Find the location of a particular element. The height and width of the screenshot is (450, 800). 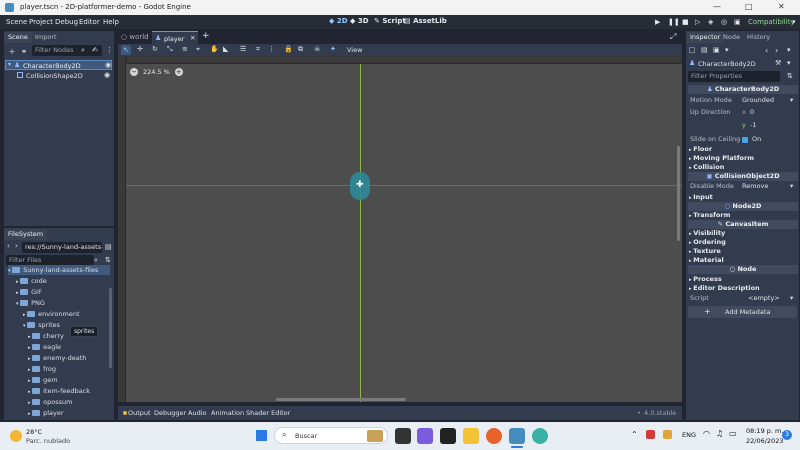

object-params-icon: ⚒ is located at coordinates (778, 63).